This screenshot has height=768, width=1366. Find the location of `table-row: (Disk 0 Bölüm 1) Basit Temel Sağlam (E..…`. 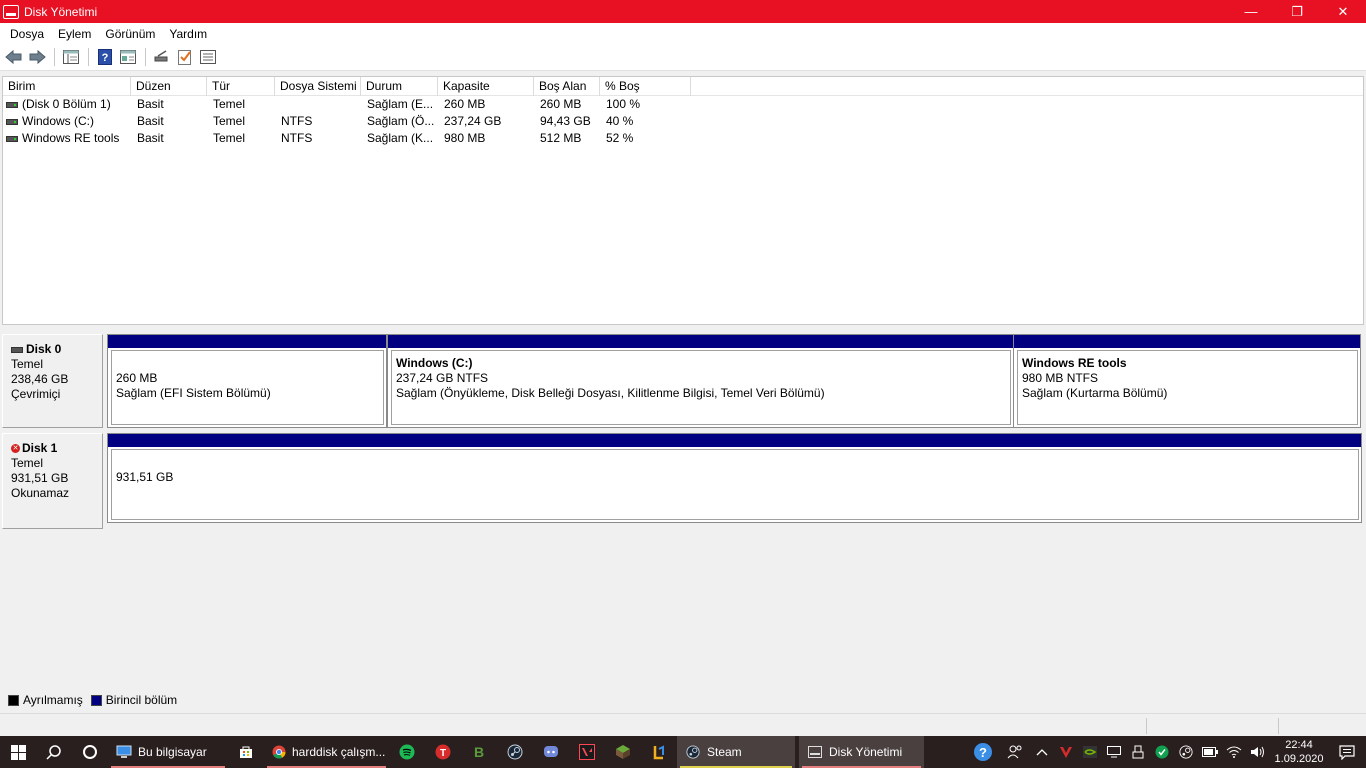

table-row: (Disk 0 Bölüm 1) Basit Temel Sağlam (E..… is located at coordinates (683, 104).